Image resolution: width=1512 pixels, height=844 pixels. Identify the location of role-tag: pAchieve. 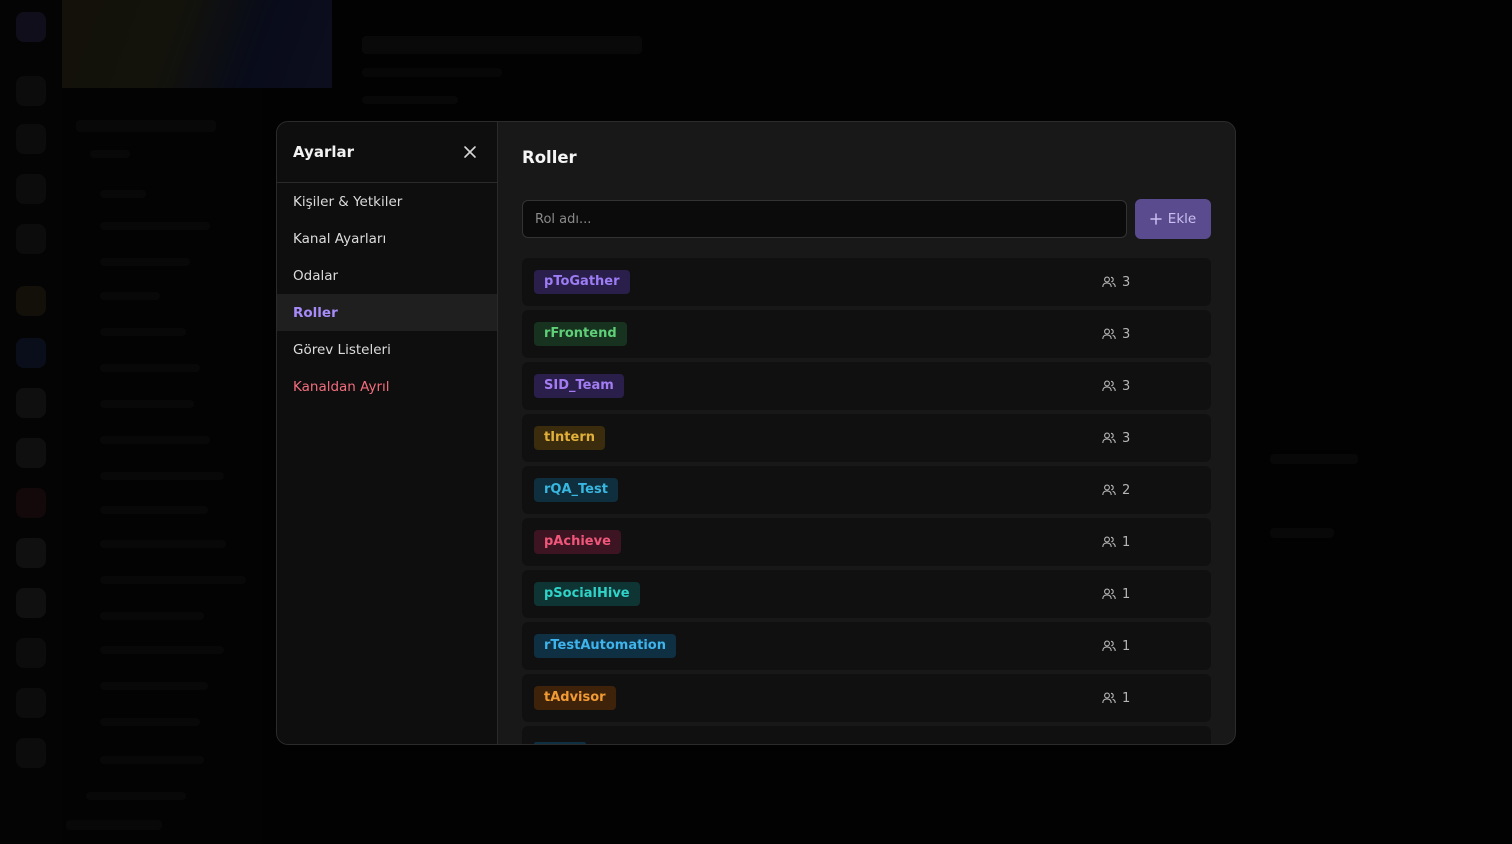
(577, 542).